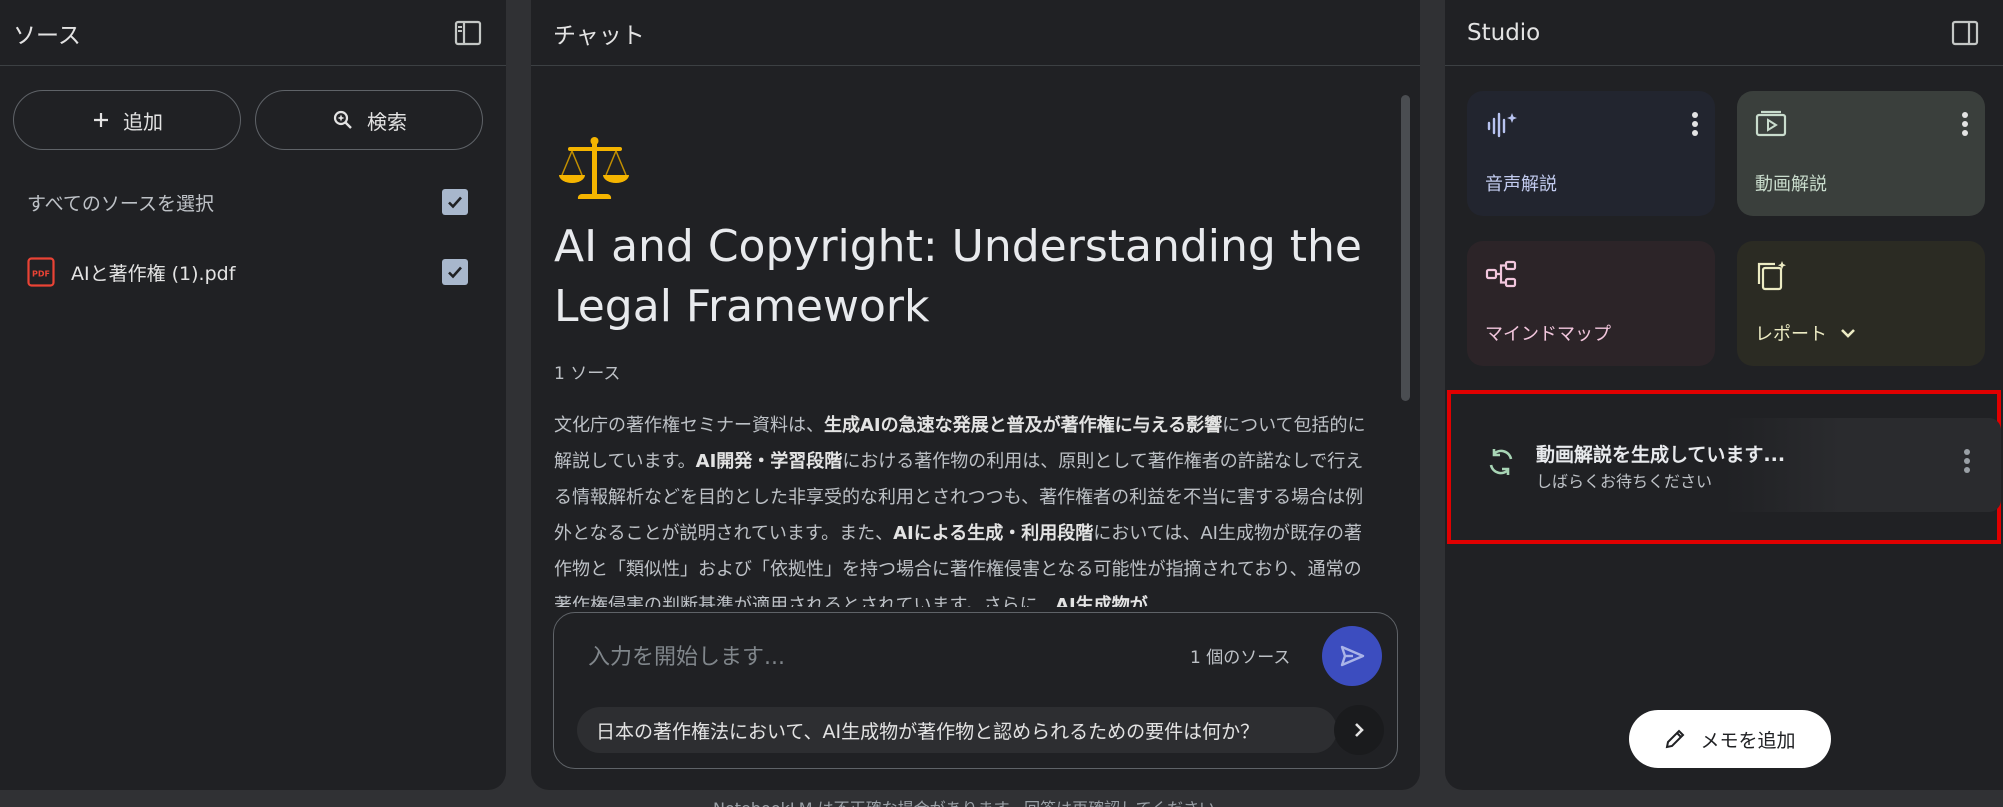 Image resolution: width=2003 pixels, height=807 pixels. I want to click on notebook-source-count: 1 ソース, so click(587, 374).